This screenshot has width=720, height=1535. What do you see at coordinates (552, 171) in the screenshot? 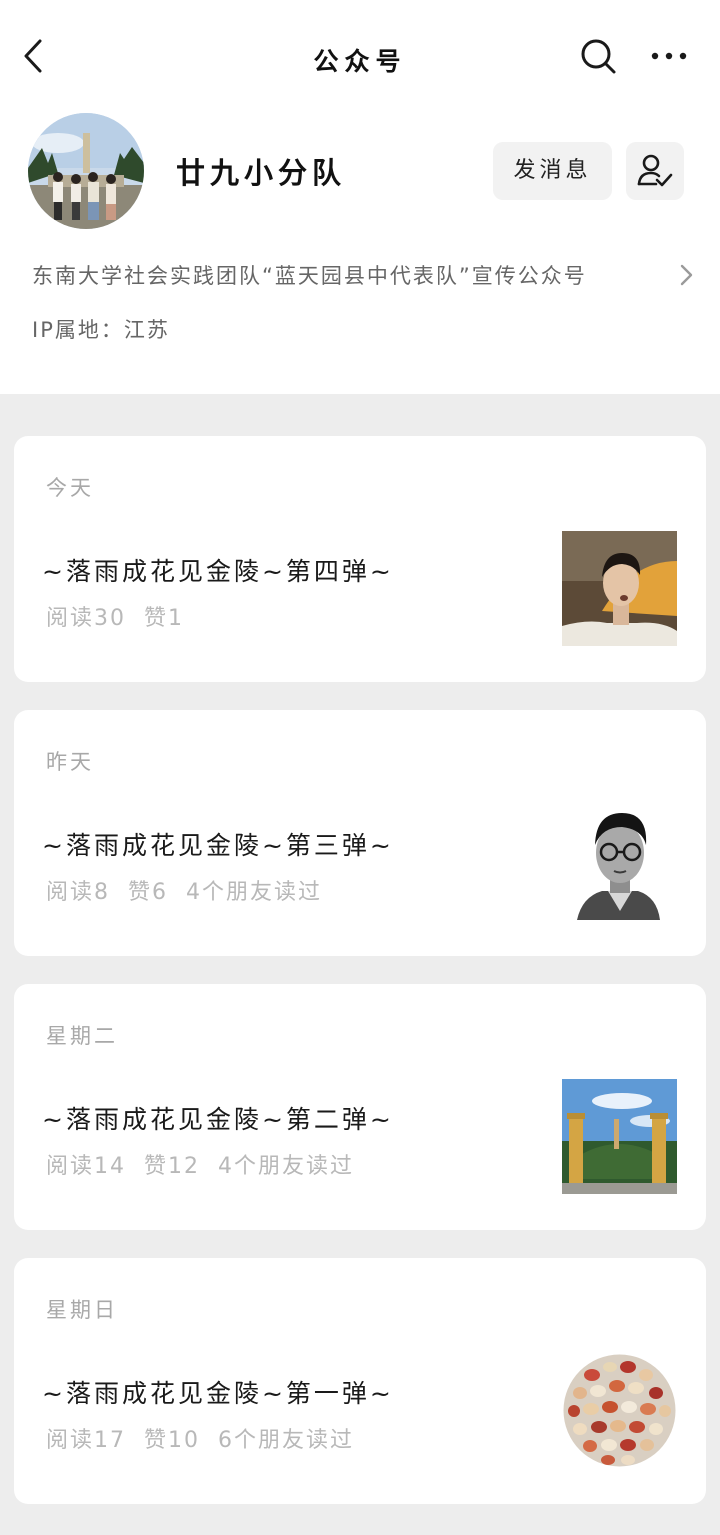
I see `send-message-button: 发消息` at bounding box center [552, 171].